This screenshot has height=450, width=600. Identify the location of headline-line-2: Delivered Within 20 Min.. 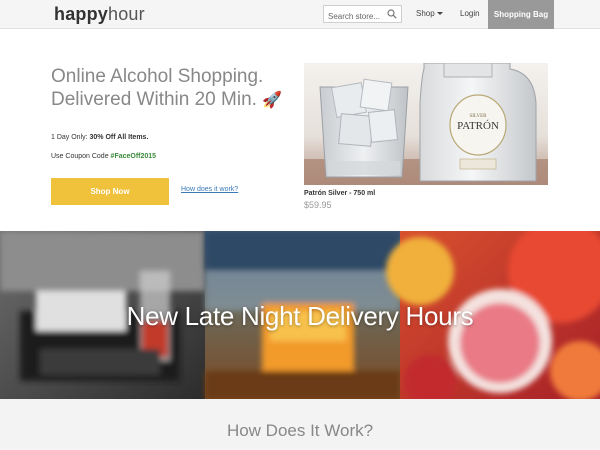
(154, 99).